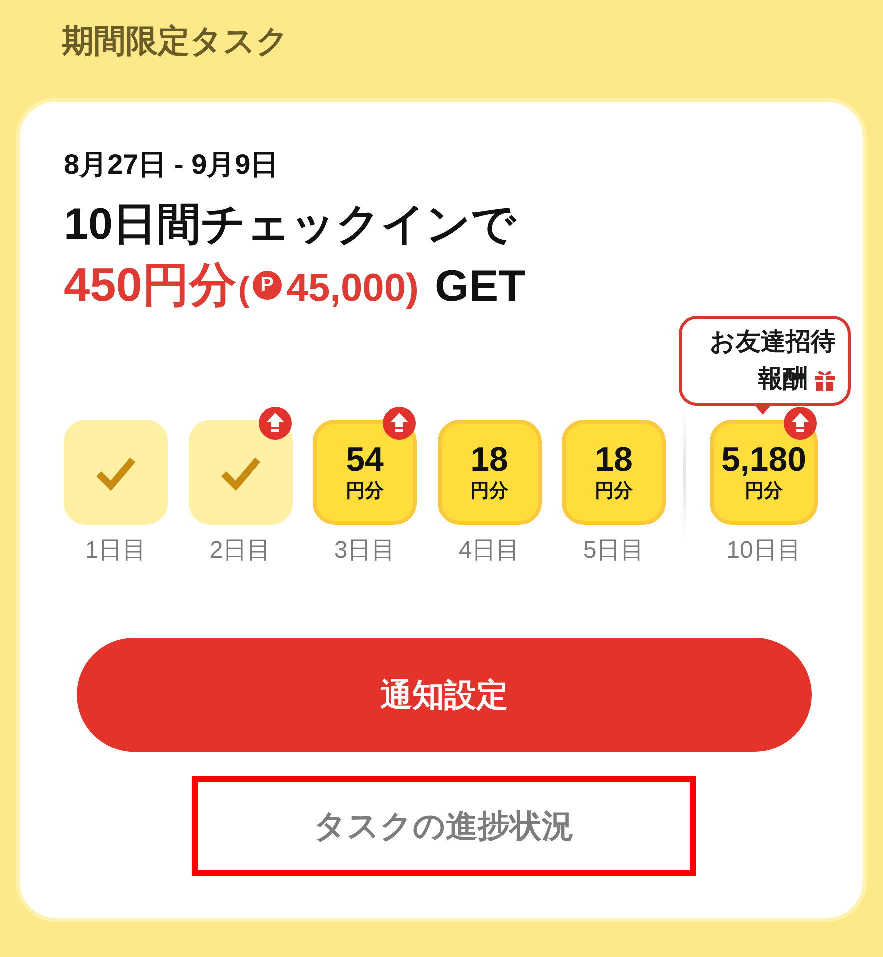 This screenshot has width=883, height=957. Describe the element at coordinates (267, 285) in the screenshot. I see `points-mark: P` at that location.